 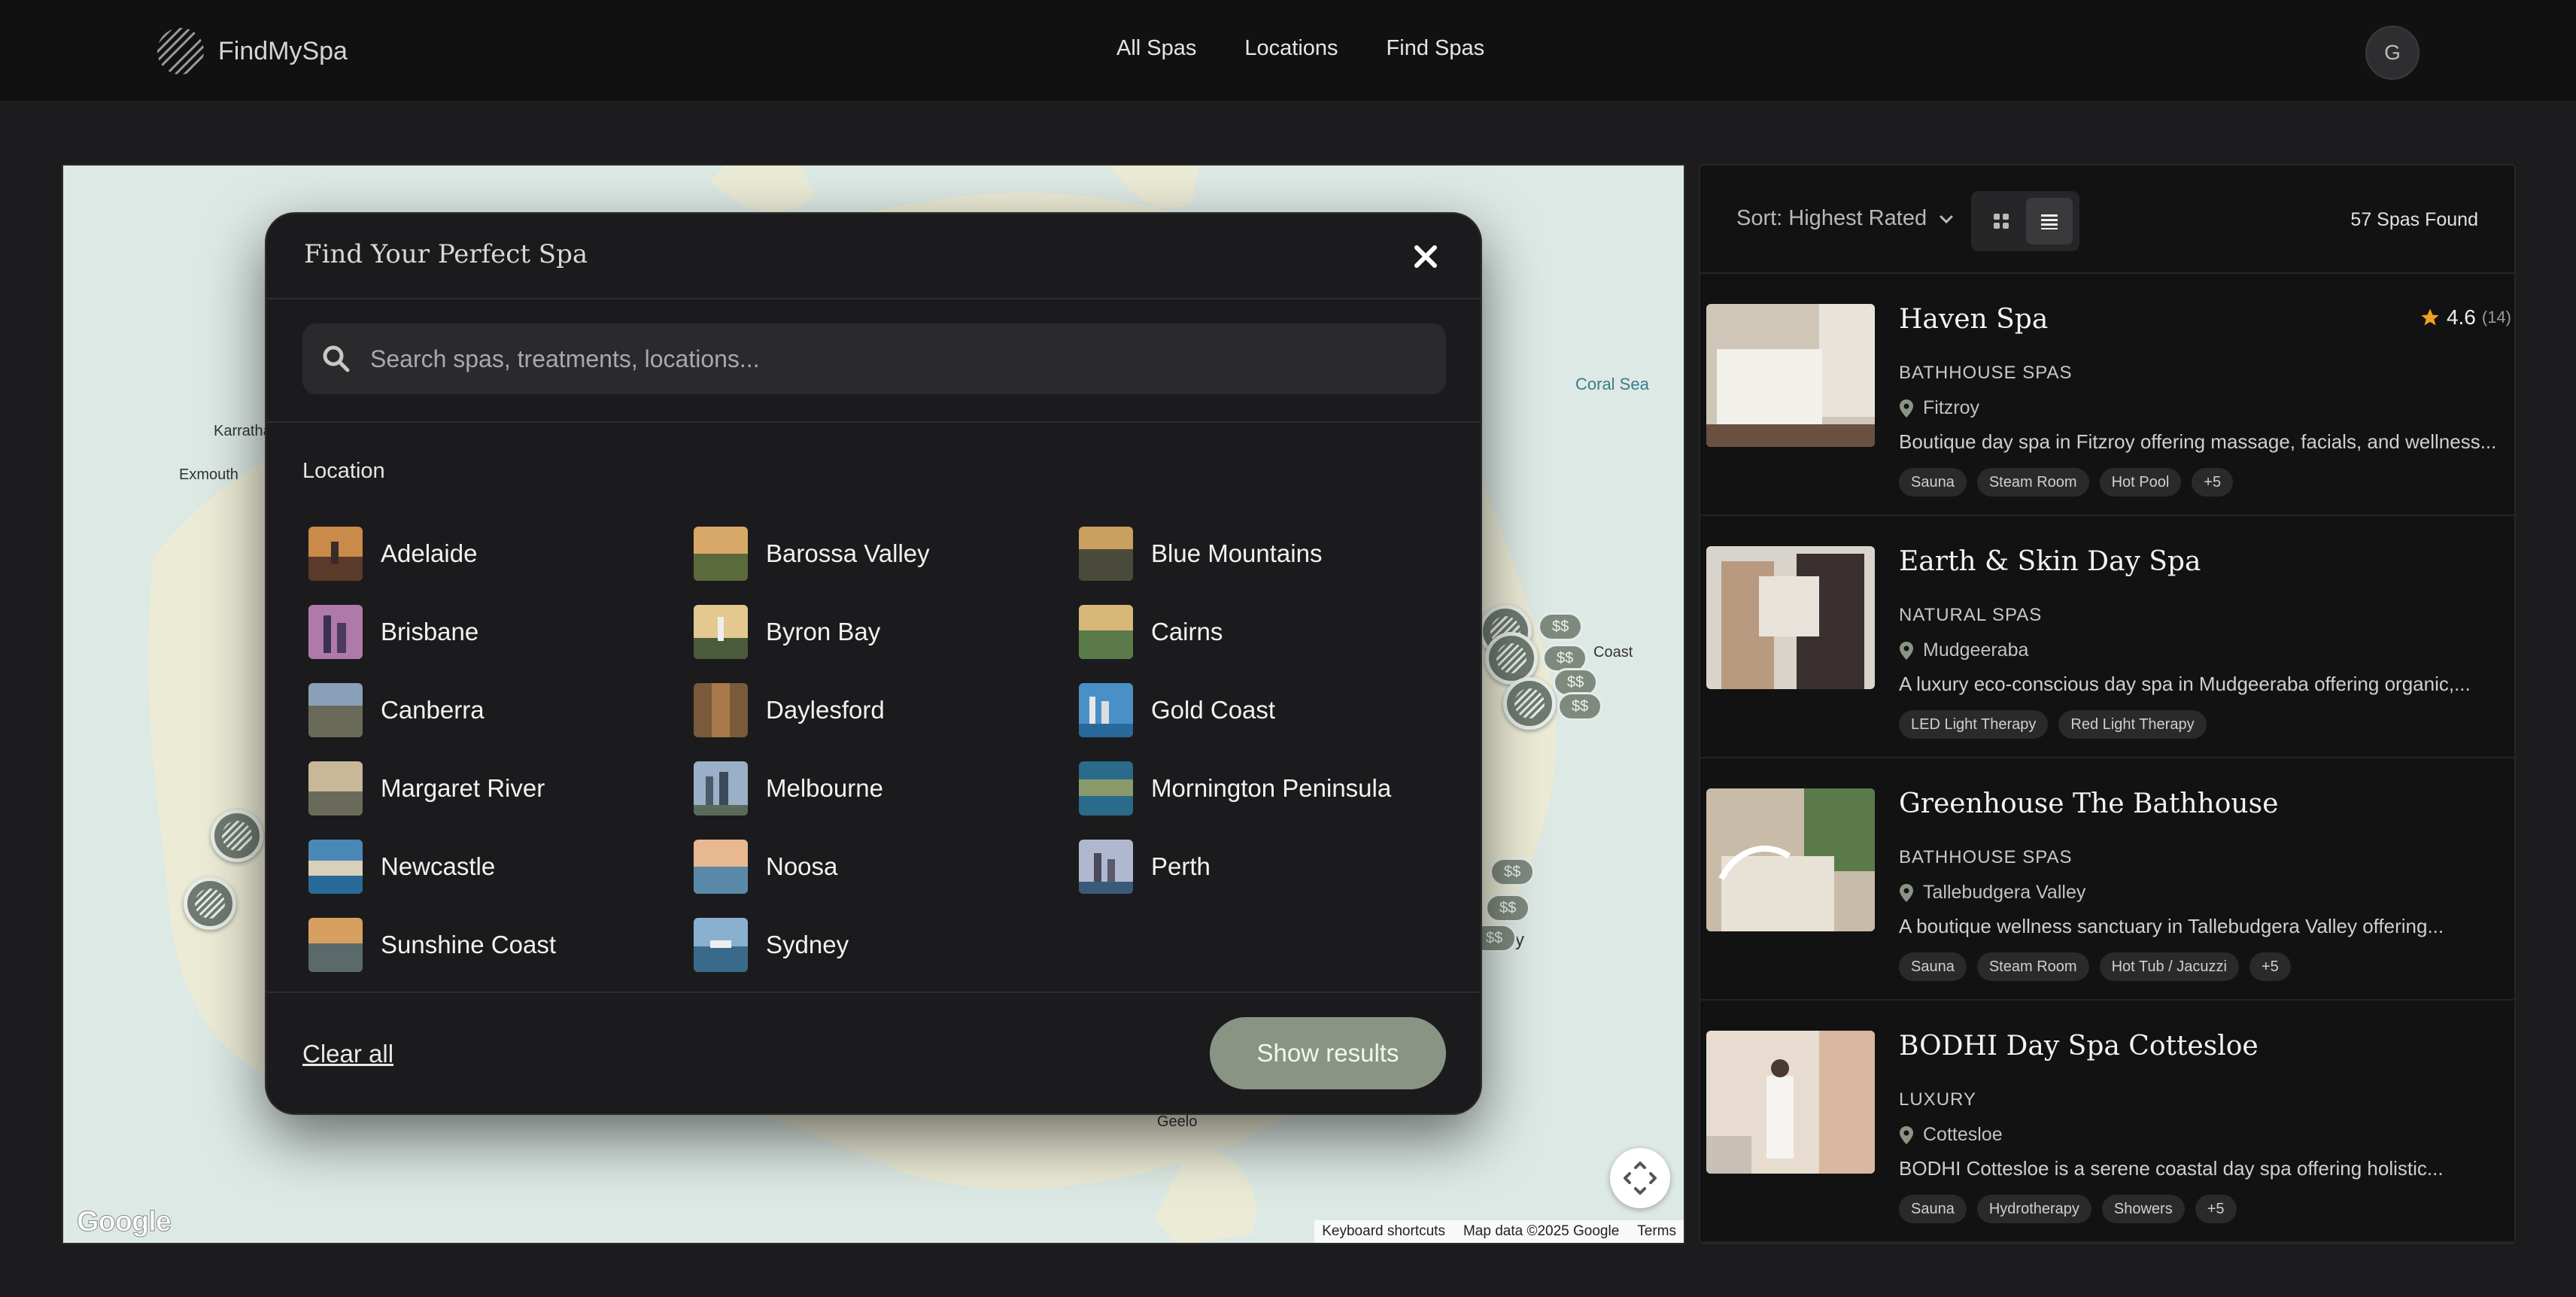 What do you see at coordinates (848, 553) in the screenshot?
I see `location-name: Barossa Valley` at bounding box center [848, 553].